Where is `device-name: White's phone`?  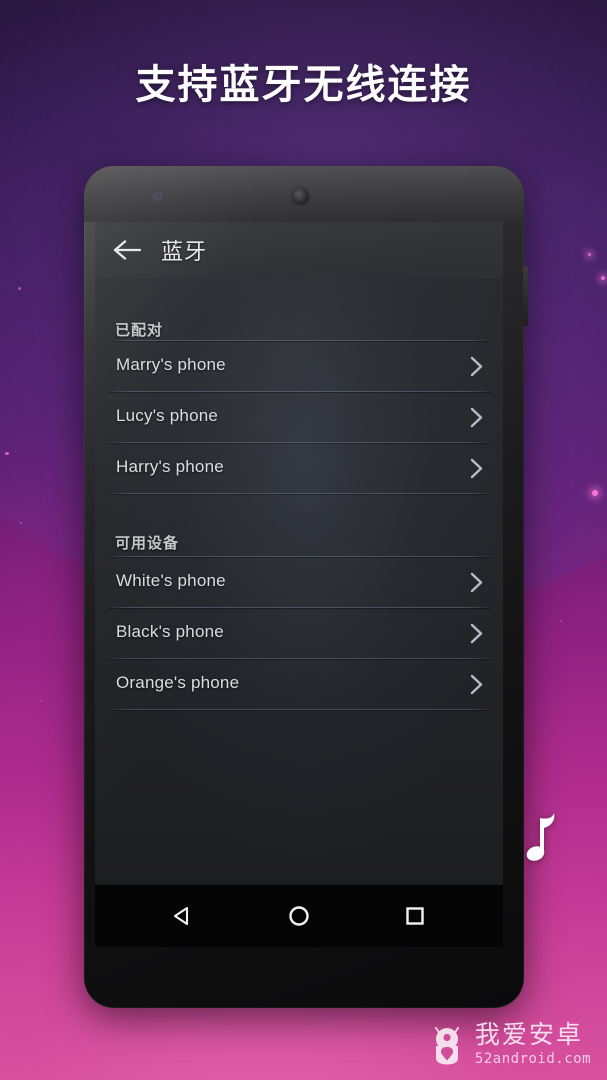
device-name: White's phone is located at coordinates (171, 580).